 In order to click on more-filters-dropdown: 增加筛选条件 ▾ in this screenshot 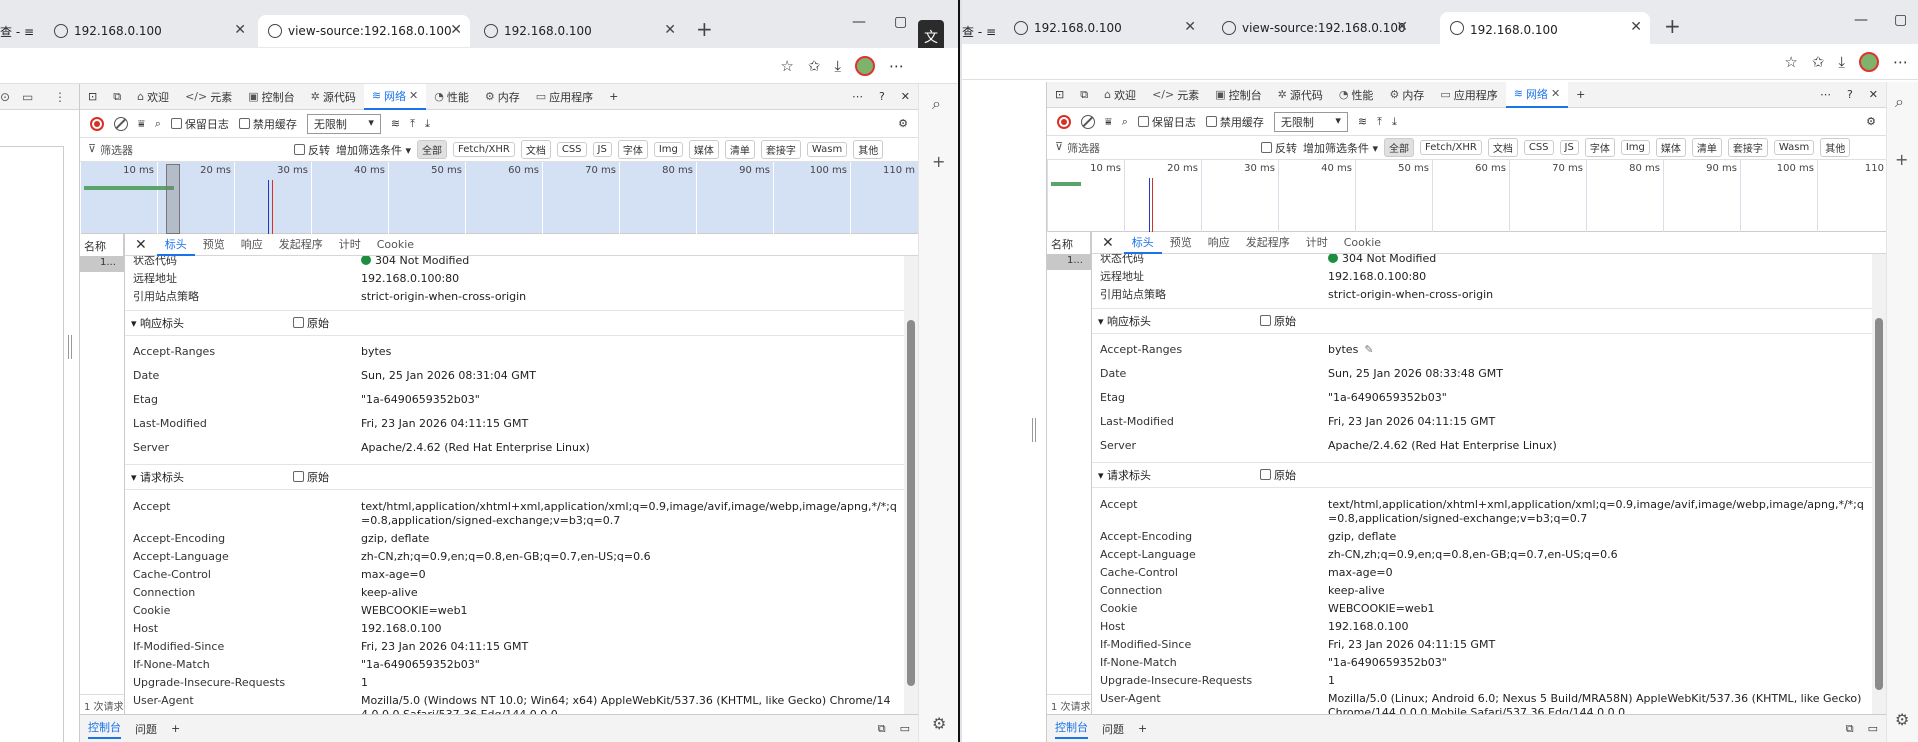, I will do `click(373, 150)`.